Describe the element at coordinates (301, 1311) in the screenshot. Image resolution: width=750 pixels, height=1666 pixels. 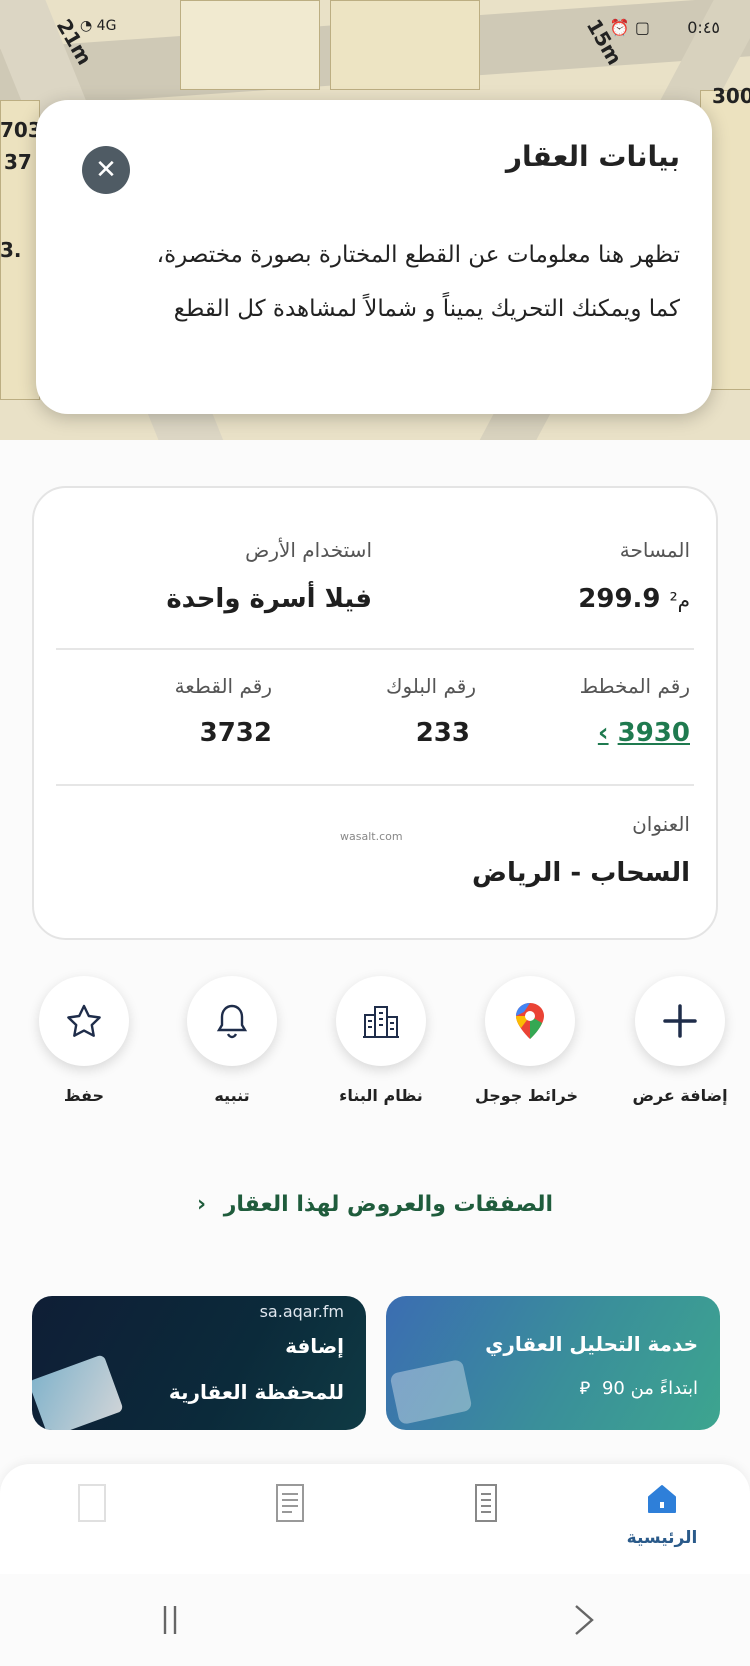
I see `banner-domain: sa.aqar.fm` at that location.